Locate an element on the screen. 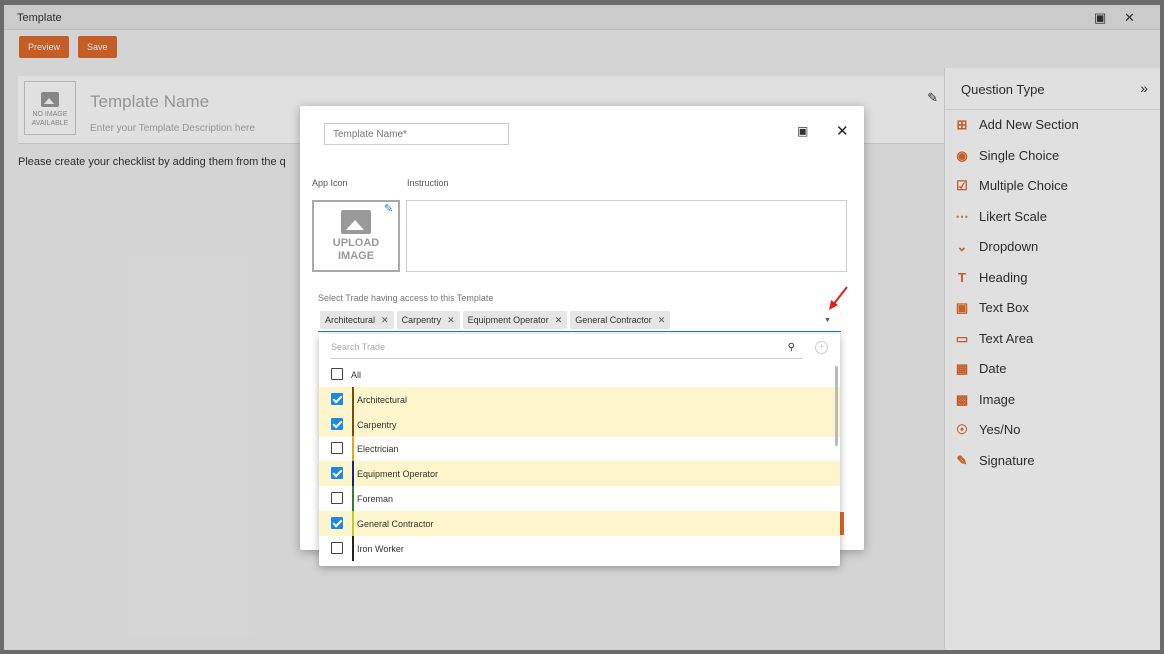 This screenshot has height=654, width=1164. upload-image-text: UPLOAD IMAGE is located at coordinates (356, 249).